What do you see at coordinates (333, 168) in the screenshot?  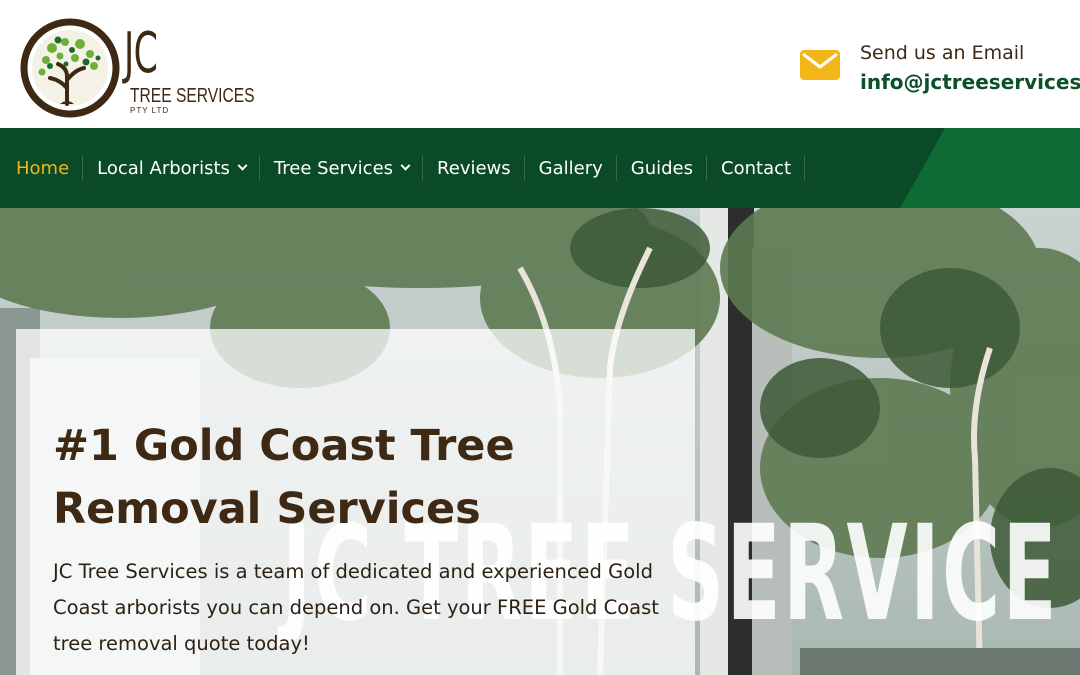 I see `nav-item-label: Tree Services` at bounding box center [333, 168].